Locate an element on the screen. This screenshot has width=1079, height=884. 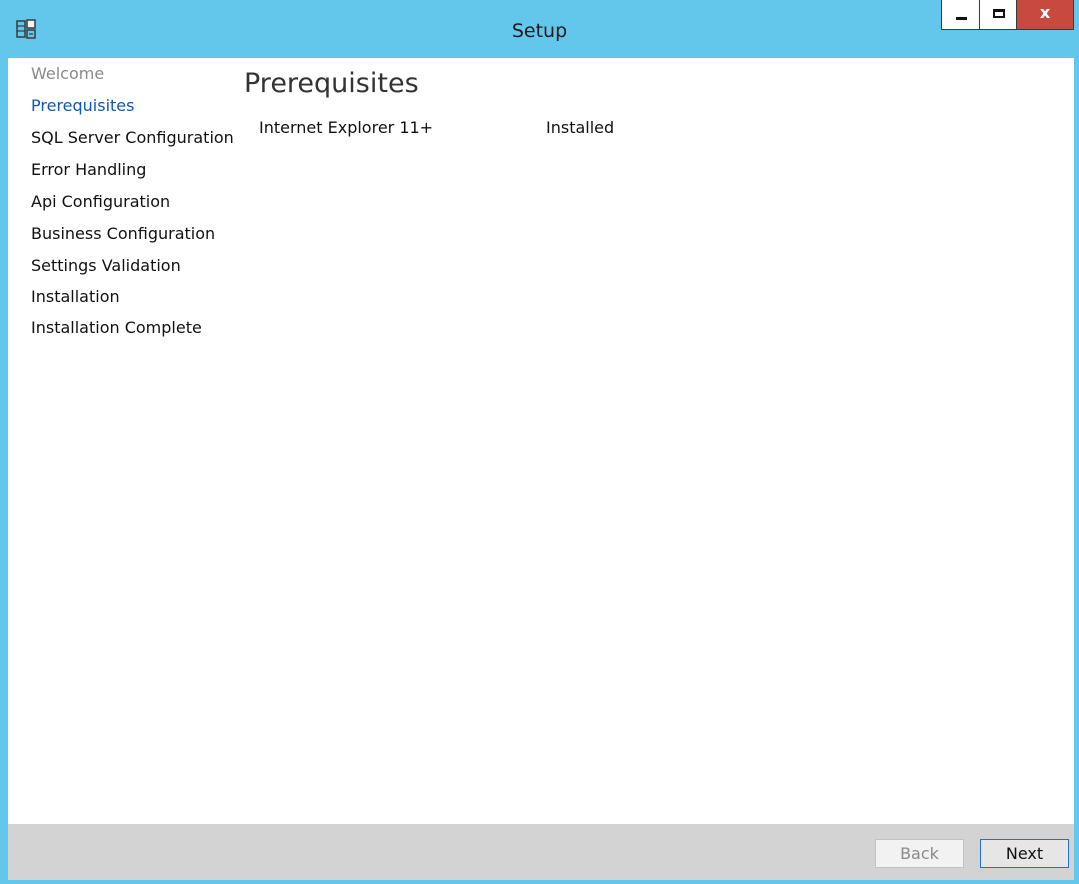
close-button: x is located at coordinates (1045, 15).